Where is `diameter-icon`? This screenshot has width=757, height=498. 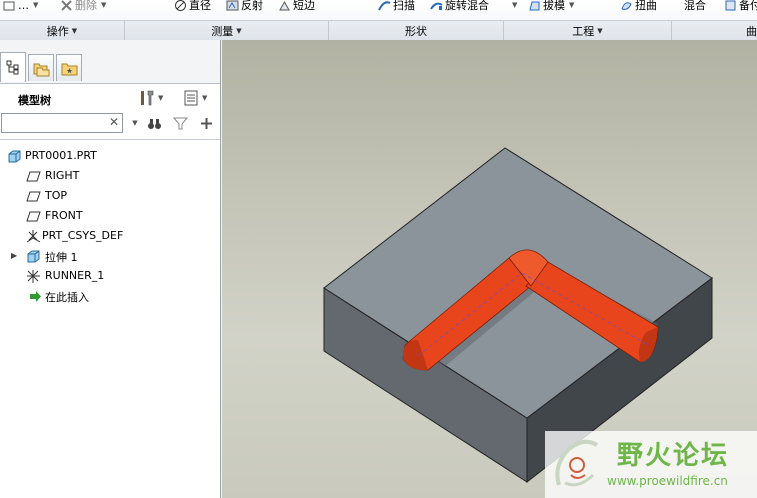 diameter-icon is located at coordinates (180, 6).